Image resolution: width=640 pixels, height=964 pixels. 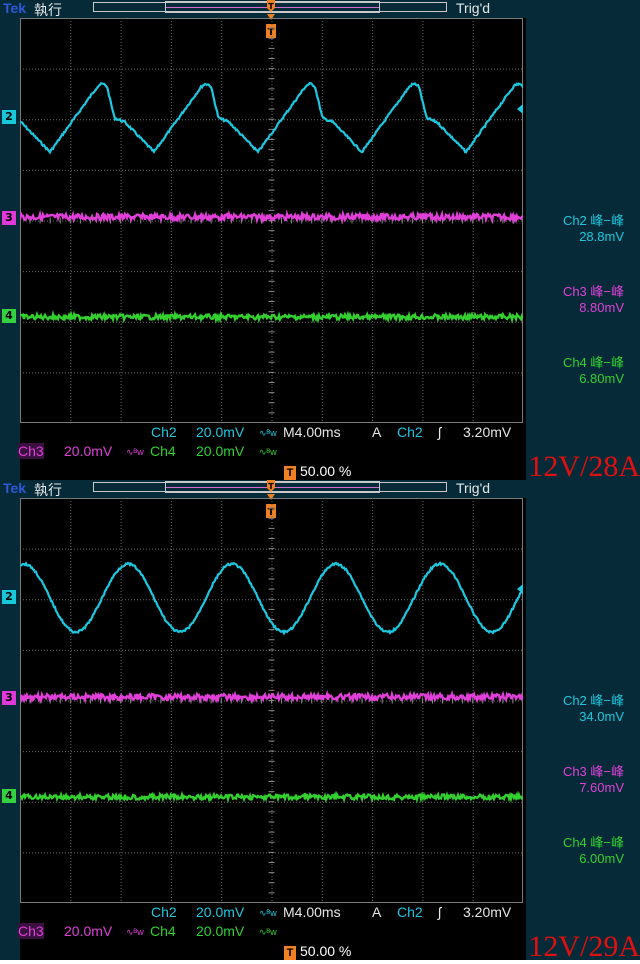 I want to click on measurement-ch4-value: 6.00mV, so click(x=601, y=858).